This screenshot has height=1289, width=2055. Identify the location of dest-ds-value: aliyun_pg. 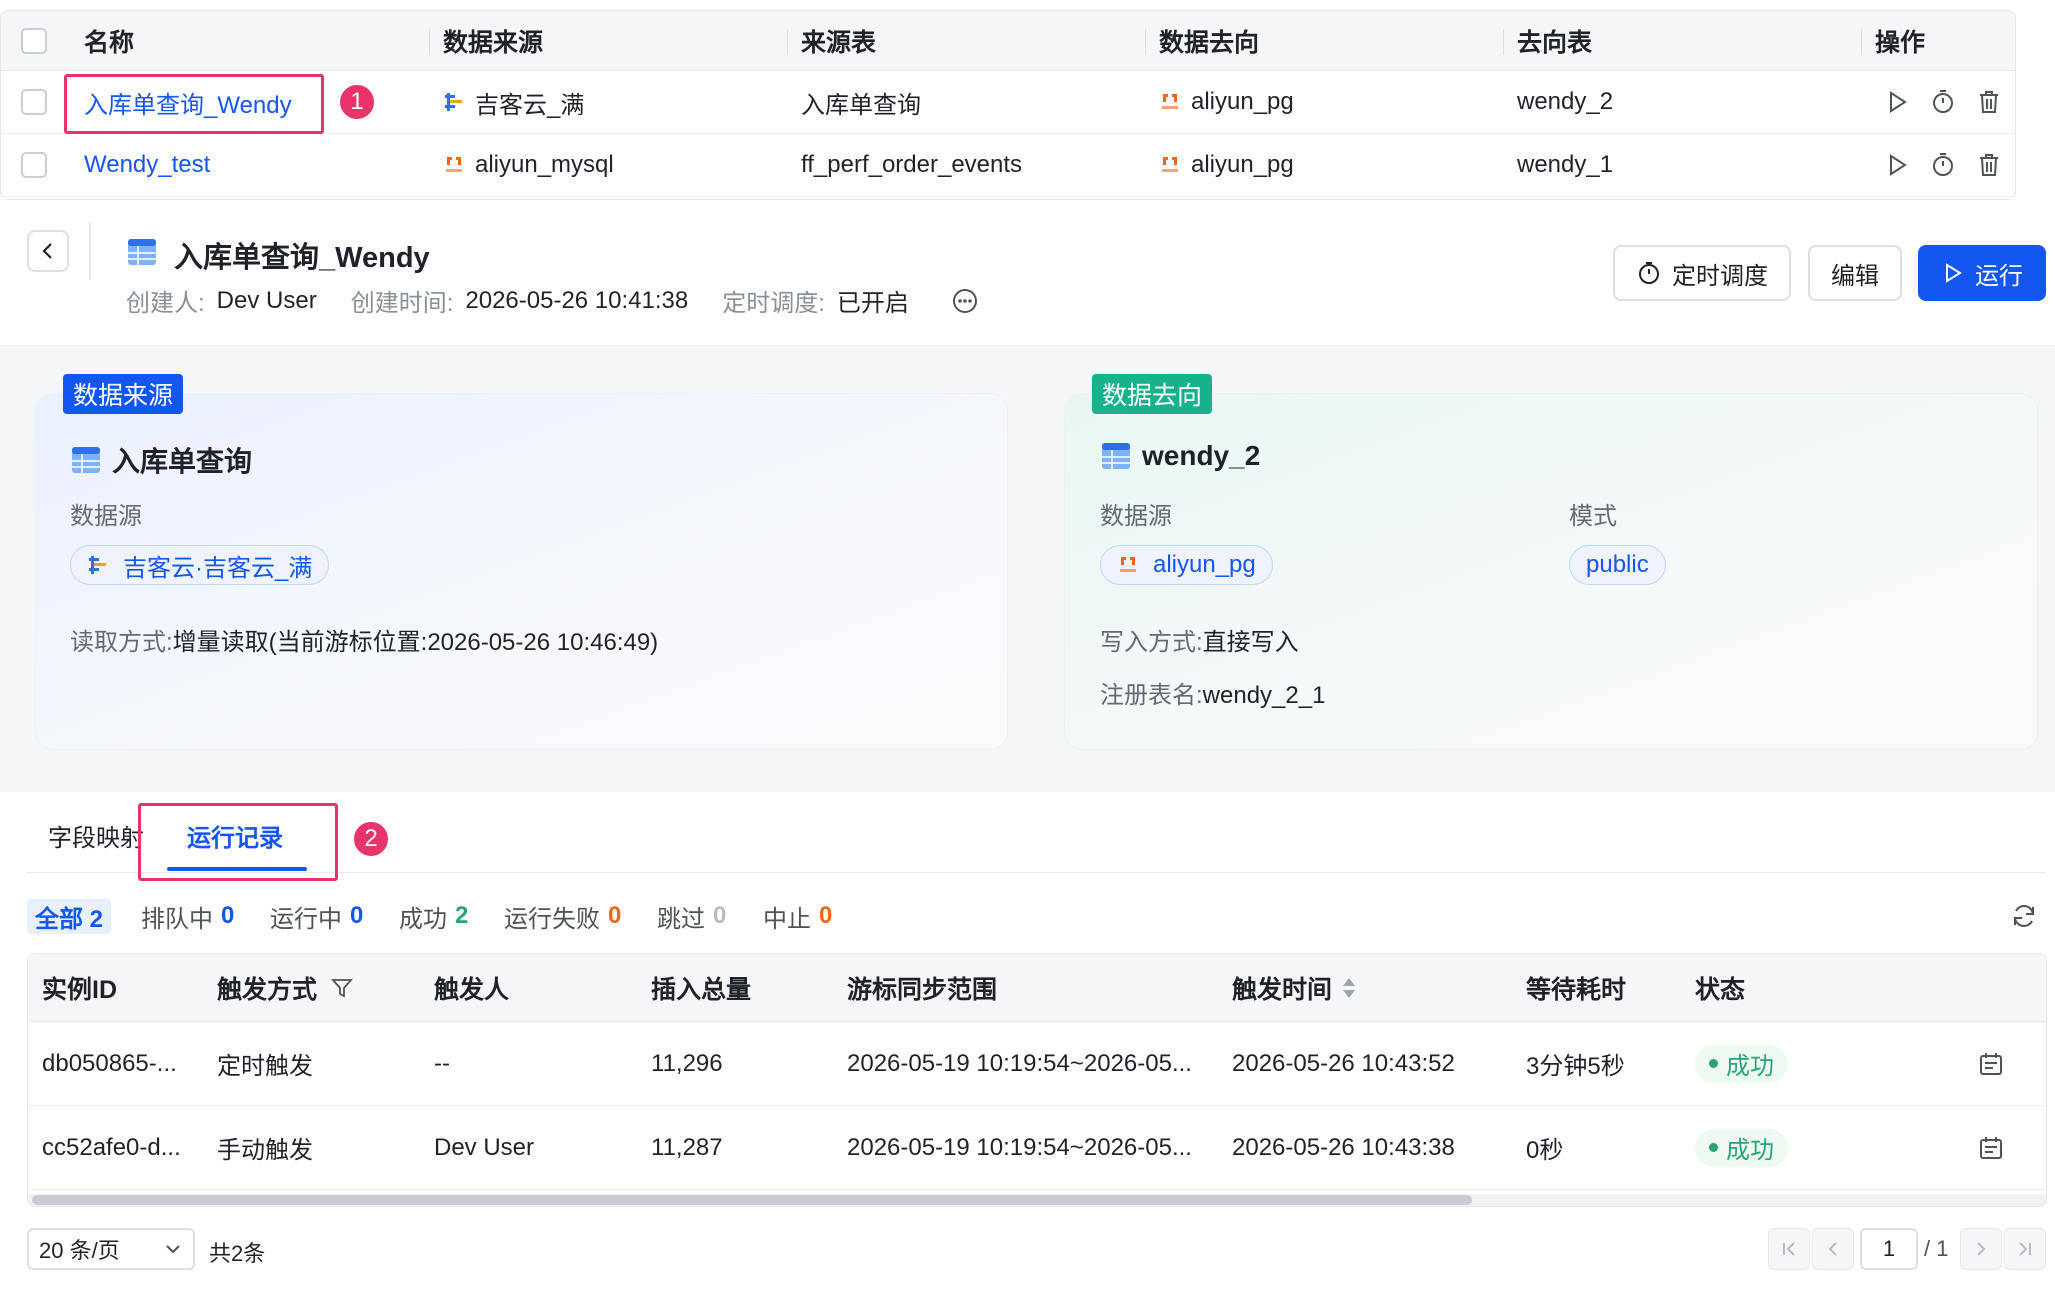
(1204, 564).